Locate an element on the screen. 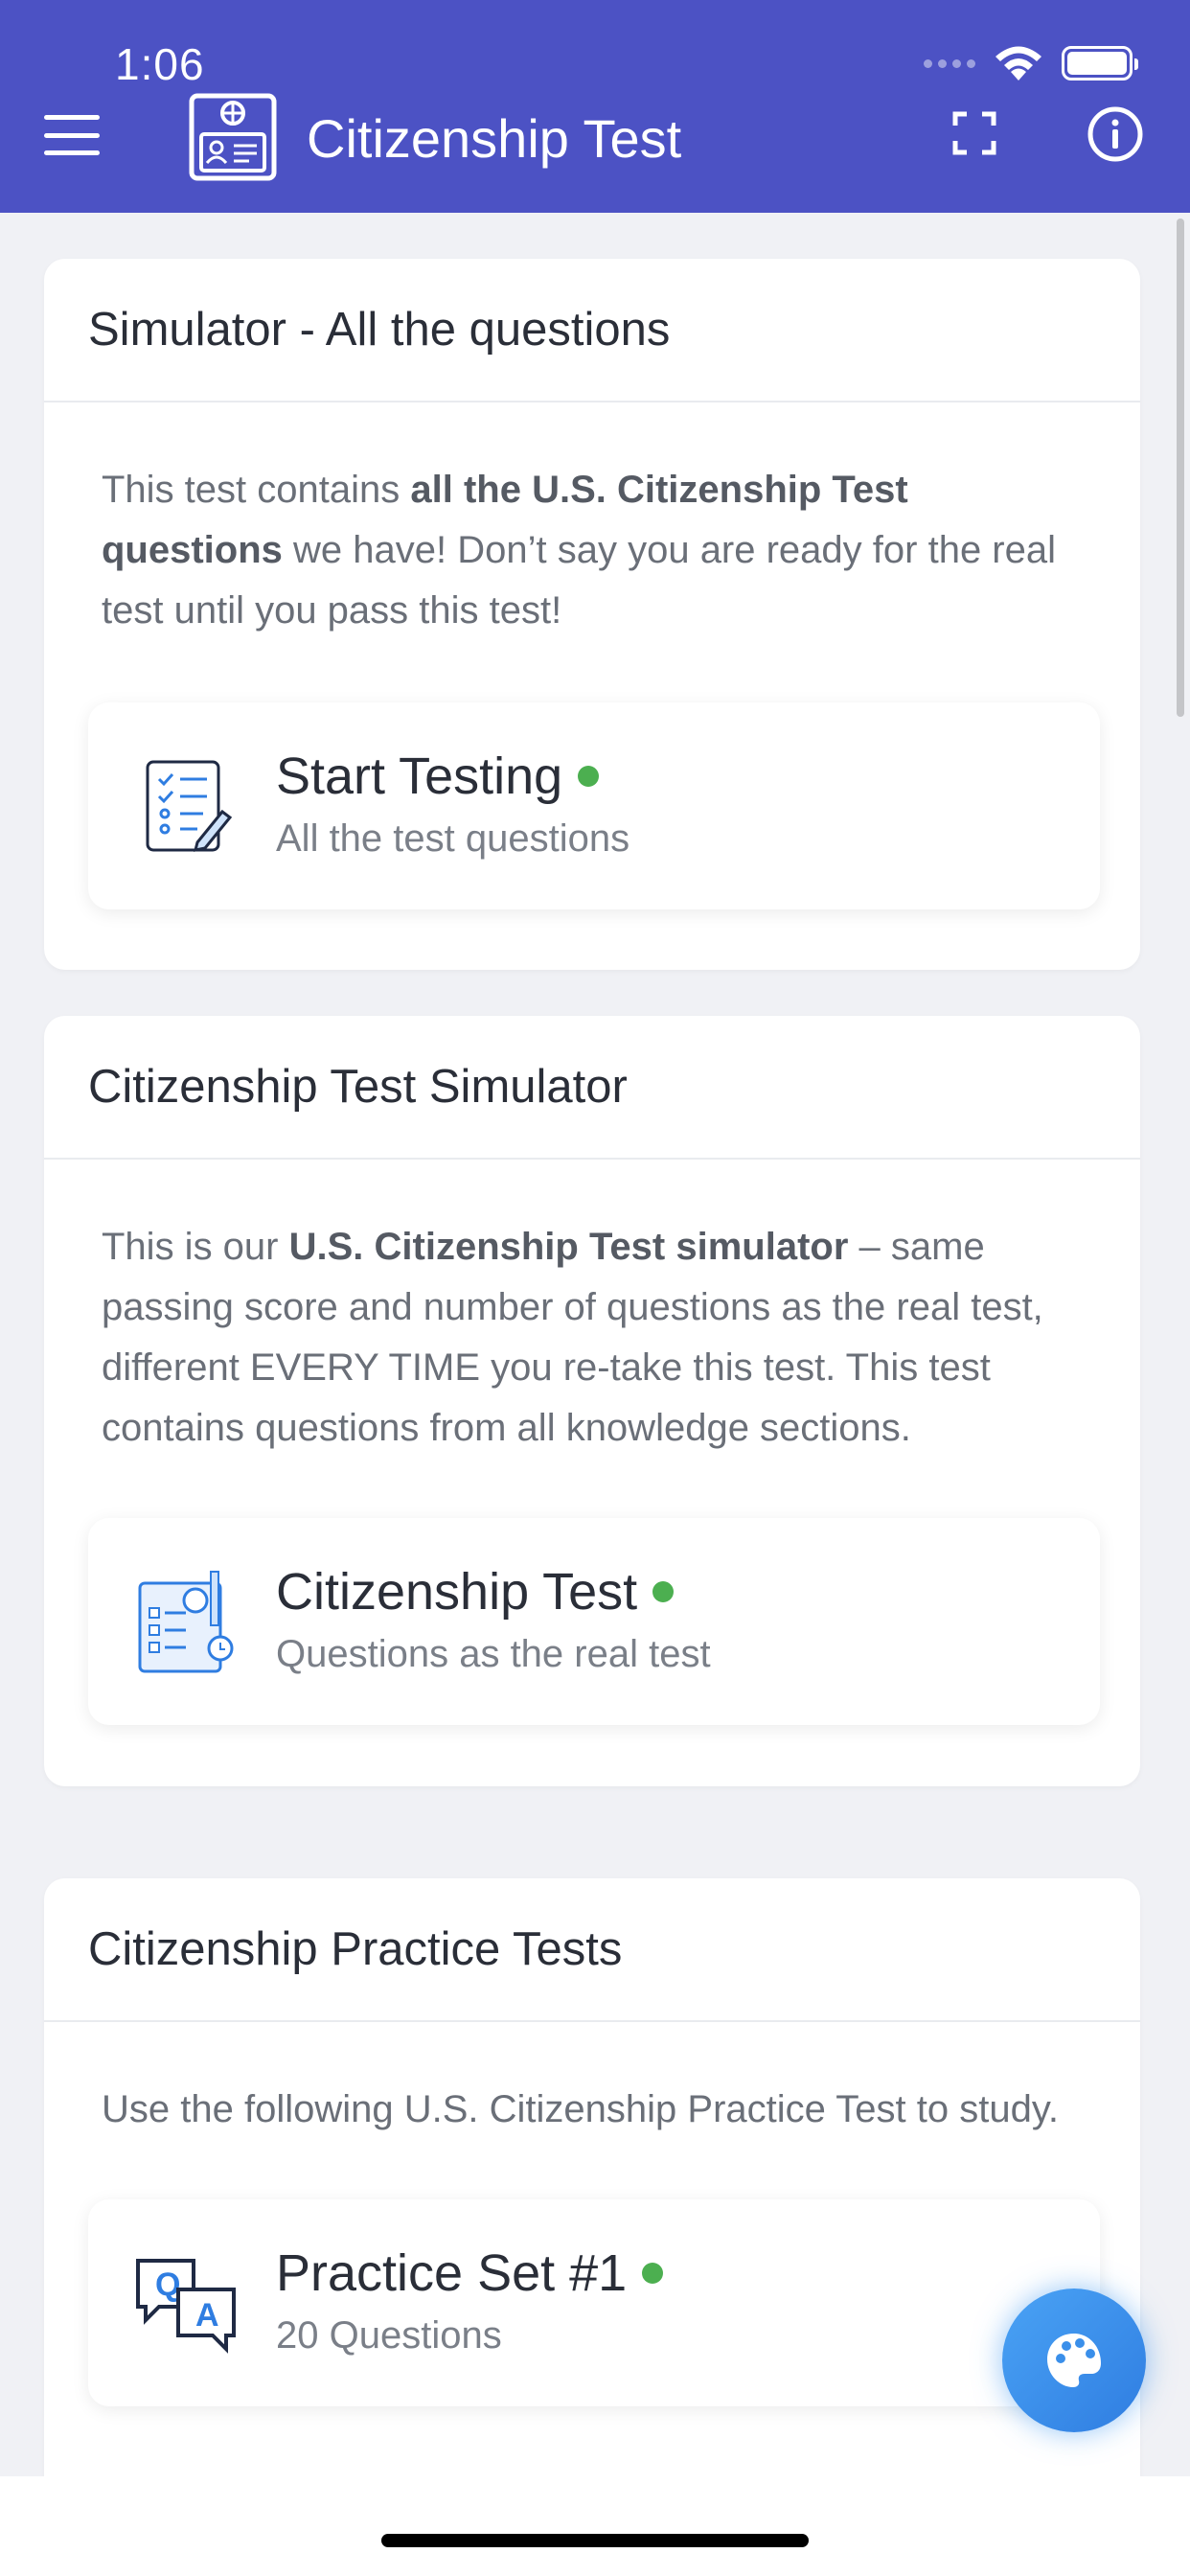  qa-icon: Q A is located at coordinates (186, 2306).